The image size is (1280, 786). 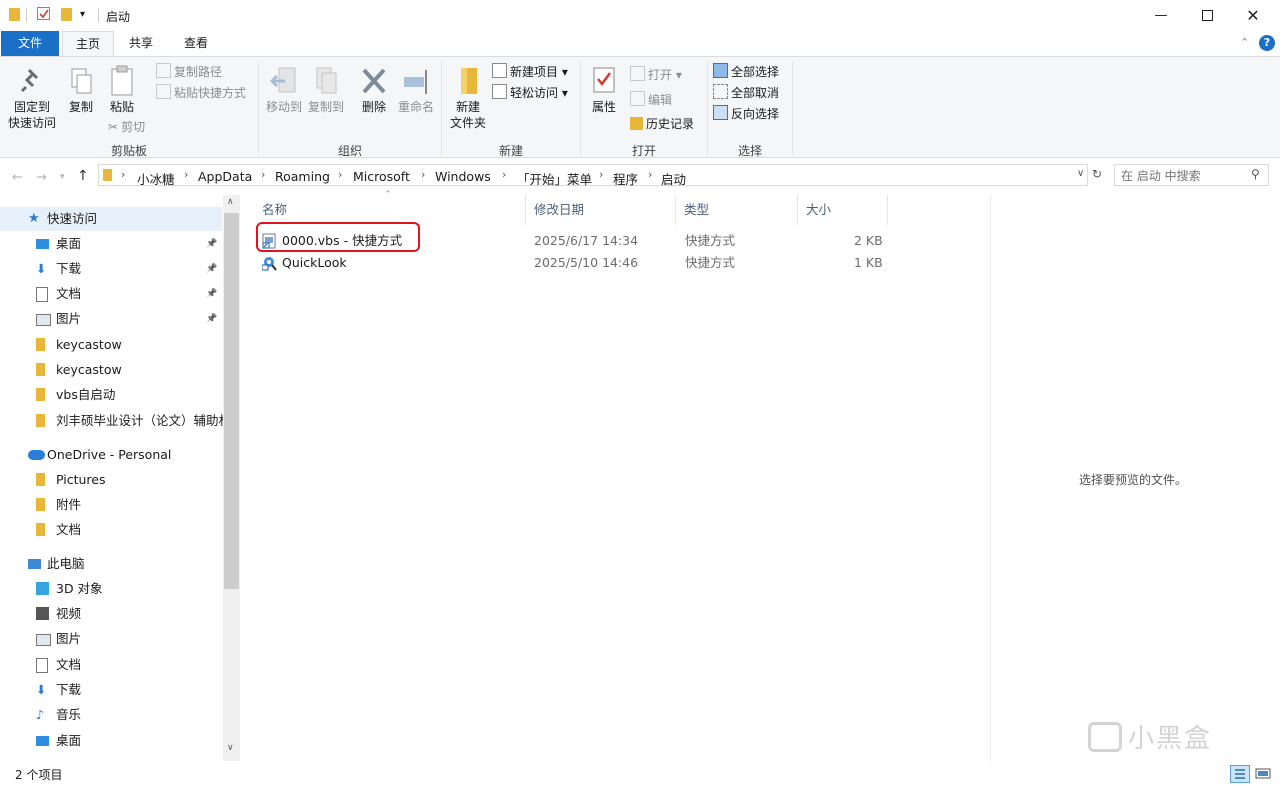 What do you see at coordinates (111, 294) in the screenshot?
I see `sidebar-item: 文档 📌` at bounding box center [111, 294].